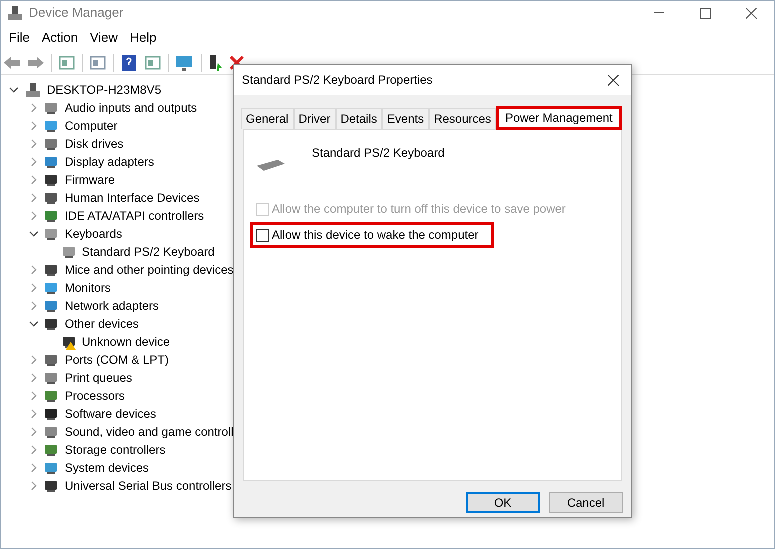 This screenshot has height=549, width=775. What do you see at coordinates (586, 502) in the screenshot?
I see `dialog-button: Cancel` at bounding box center [586, 502].